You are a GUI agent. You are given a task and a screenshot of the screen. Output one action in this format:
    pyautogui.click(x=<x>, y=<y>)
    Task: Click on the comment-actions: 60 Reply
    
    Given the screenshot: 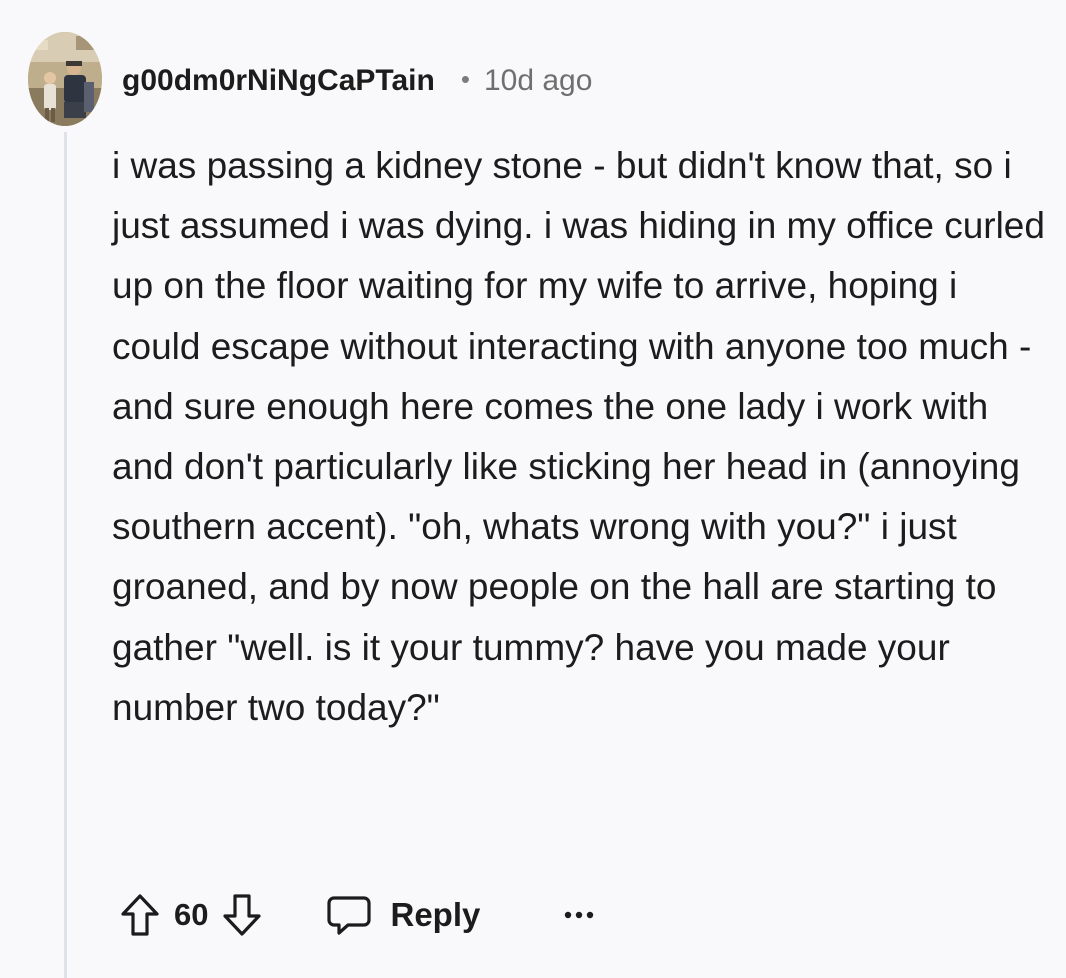 What is the action you would take?
    pyautogui.click(x=356, y=915)
    